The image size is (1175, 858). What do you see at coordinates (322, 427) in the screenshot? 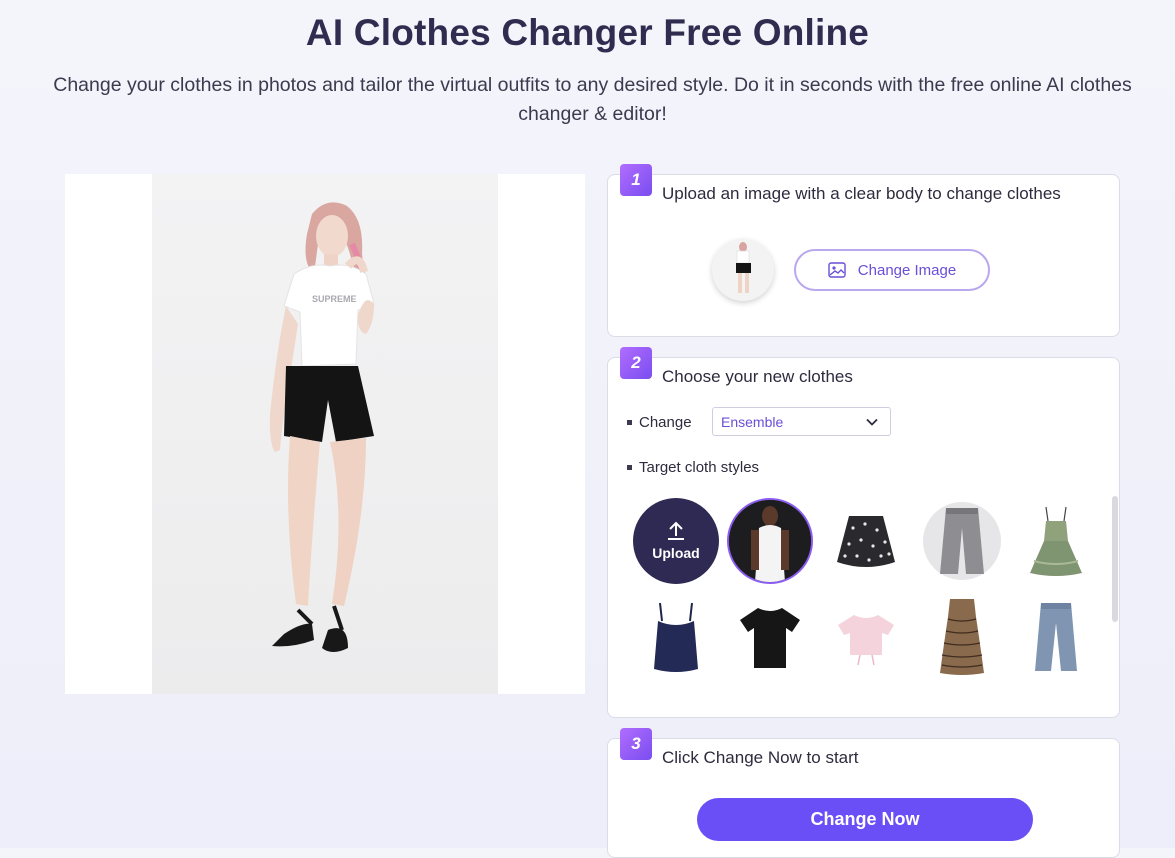
I see `model-illustration: SUPREME` at bounding box center [322, 427].